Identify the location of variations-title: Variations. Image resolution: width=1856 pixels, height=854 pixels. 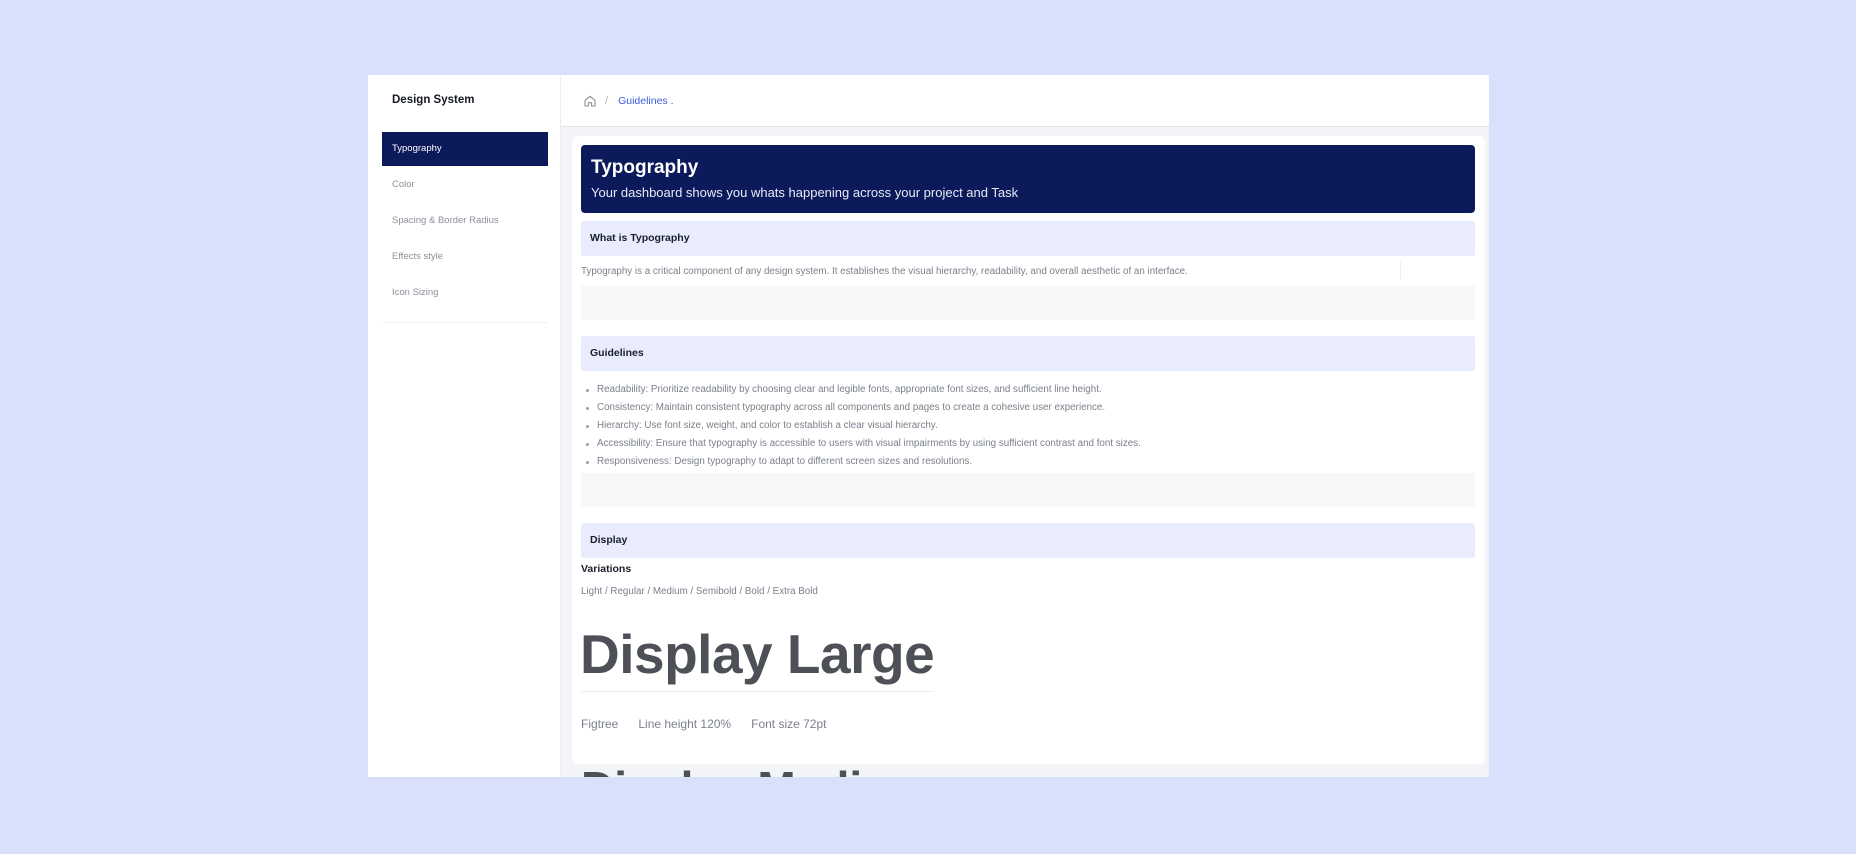
(606, 569).